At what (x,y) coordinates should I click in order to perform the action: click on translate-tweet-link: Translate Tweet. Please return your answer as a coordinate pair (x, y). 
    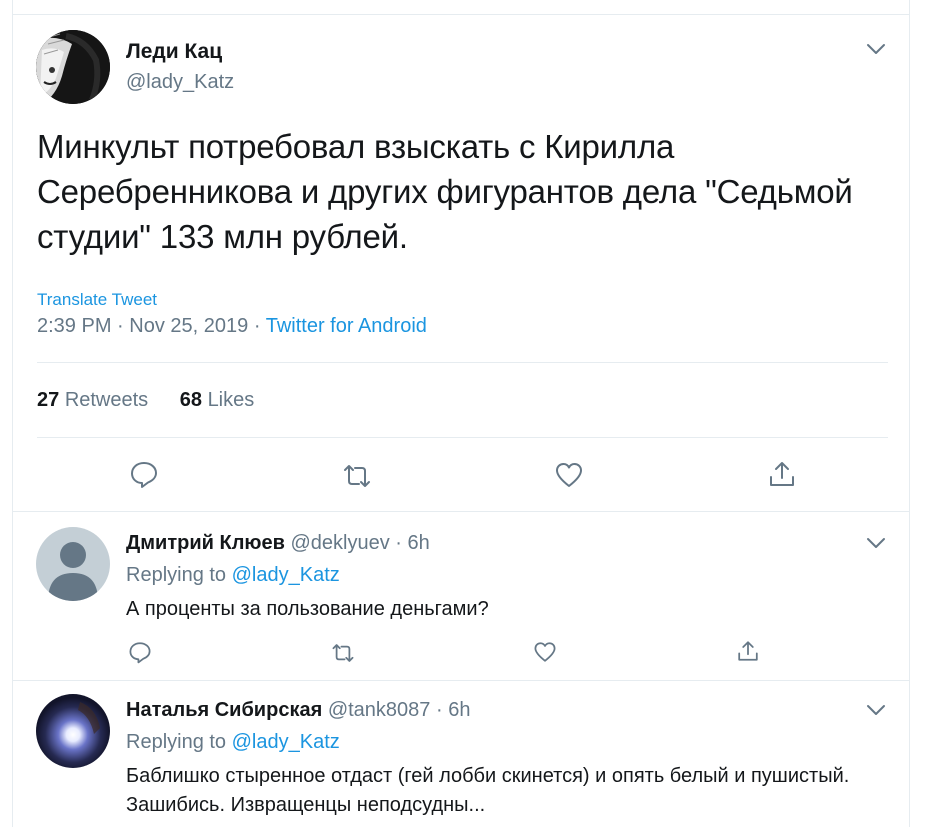
    Looking at the image, I should click on (97, 300).